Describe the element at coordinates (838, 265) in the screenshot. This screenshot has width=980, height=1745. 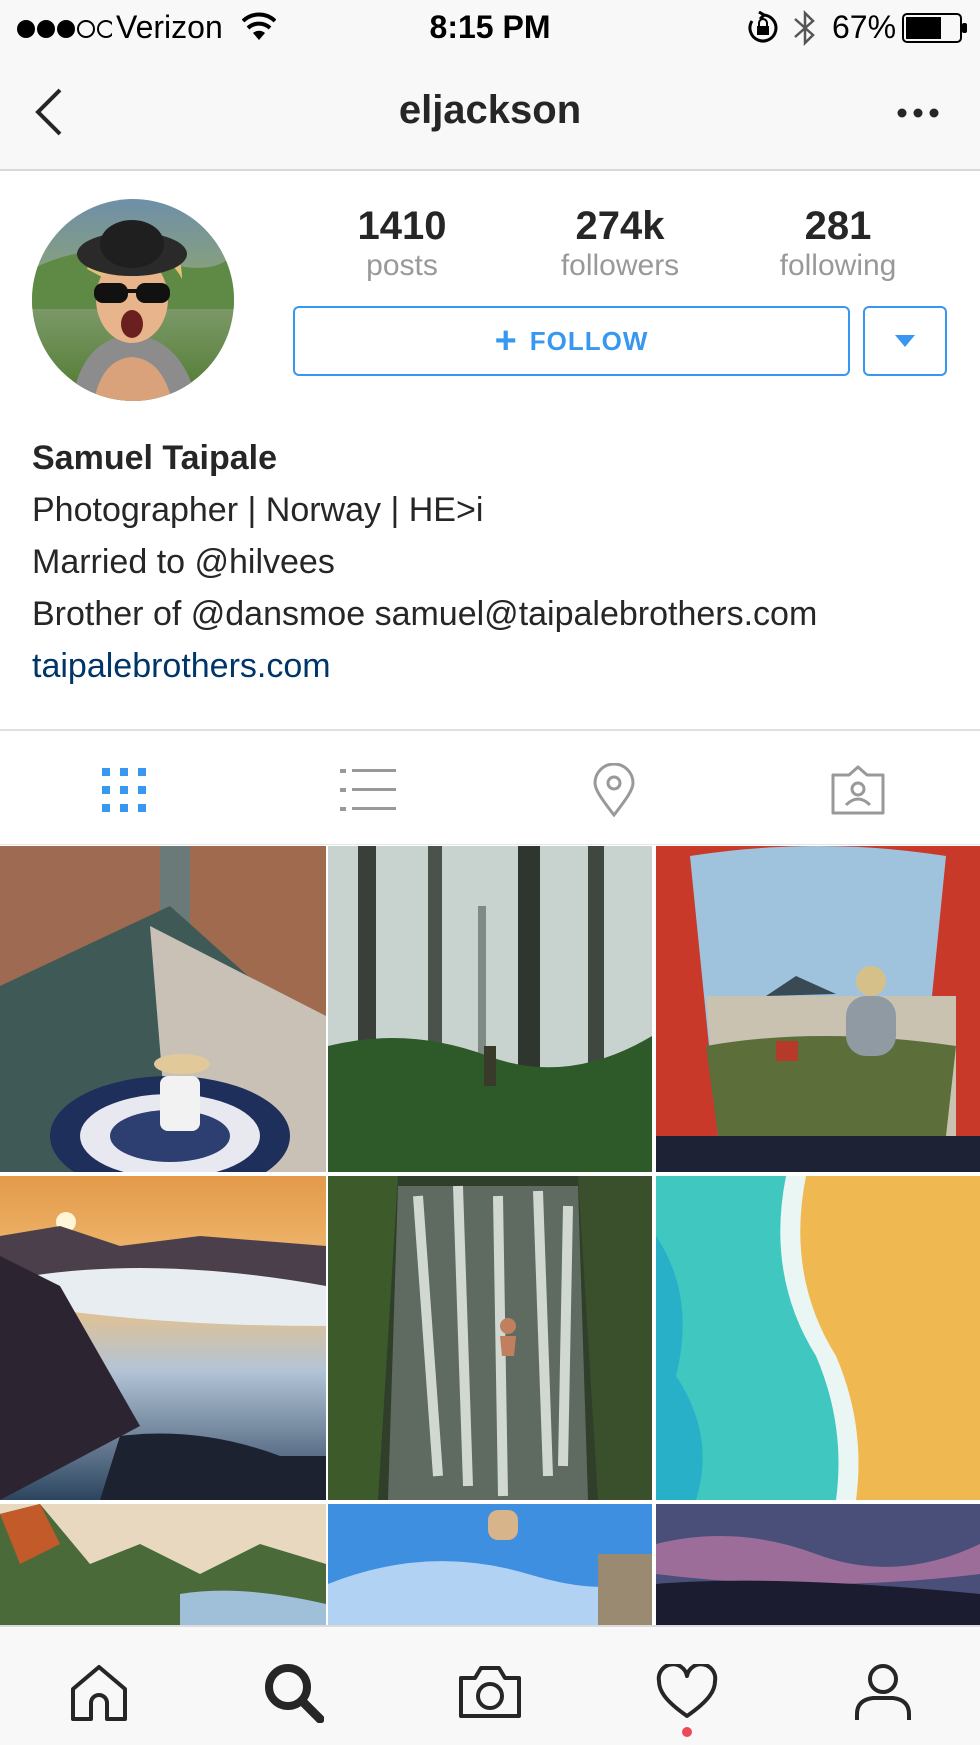
I see `following-count-label: following` at that location.